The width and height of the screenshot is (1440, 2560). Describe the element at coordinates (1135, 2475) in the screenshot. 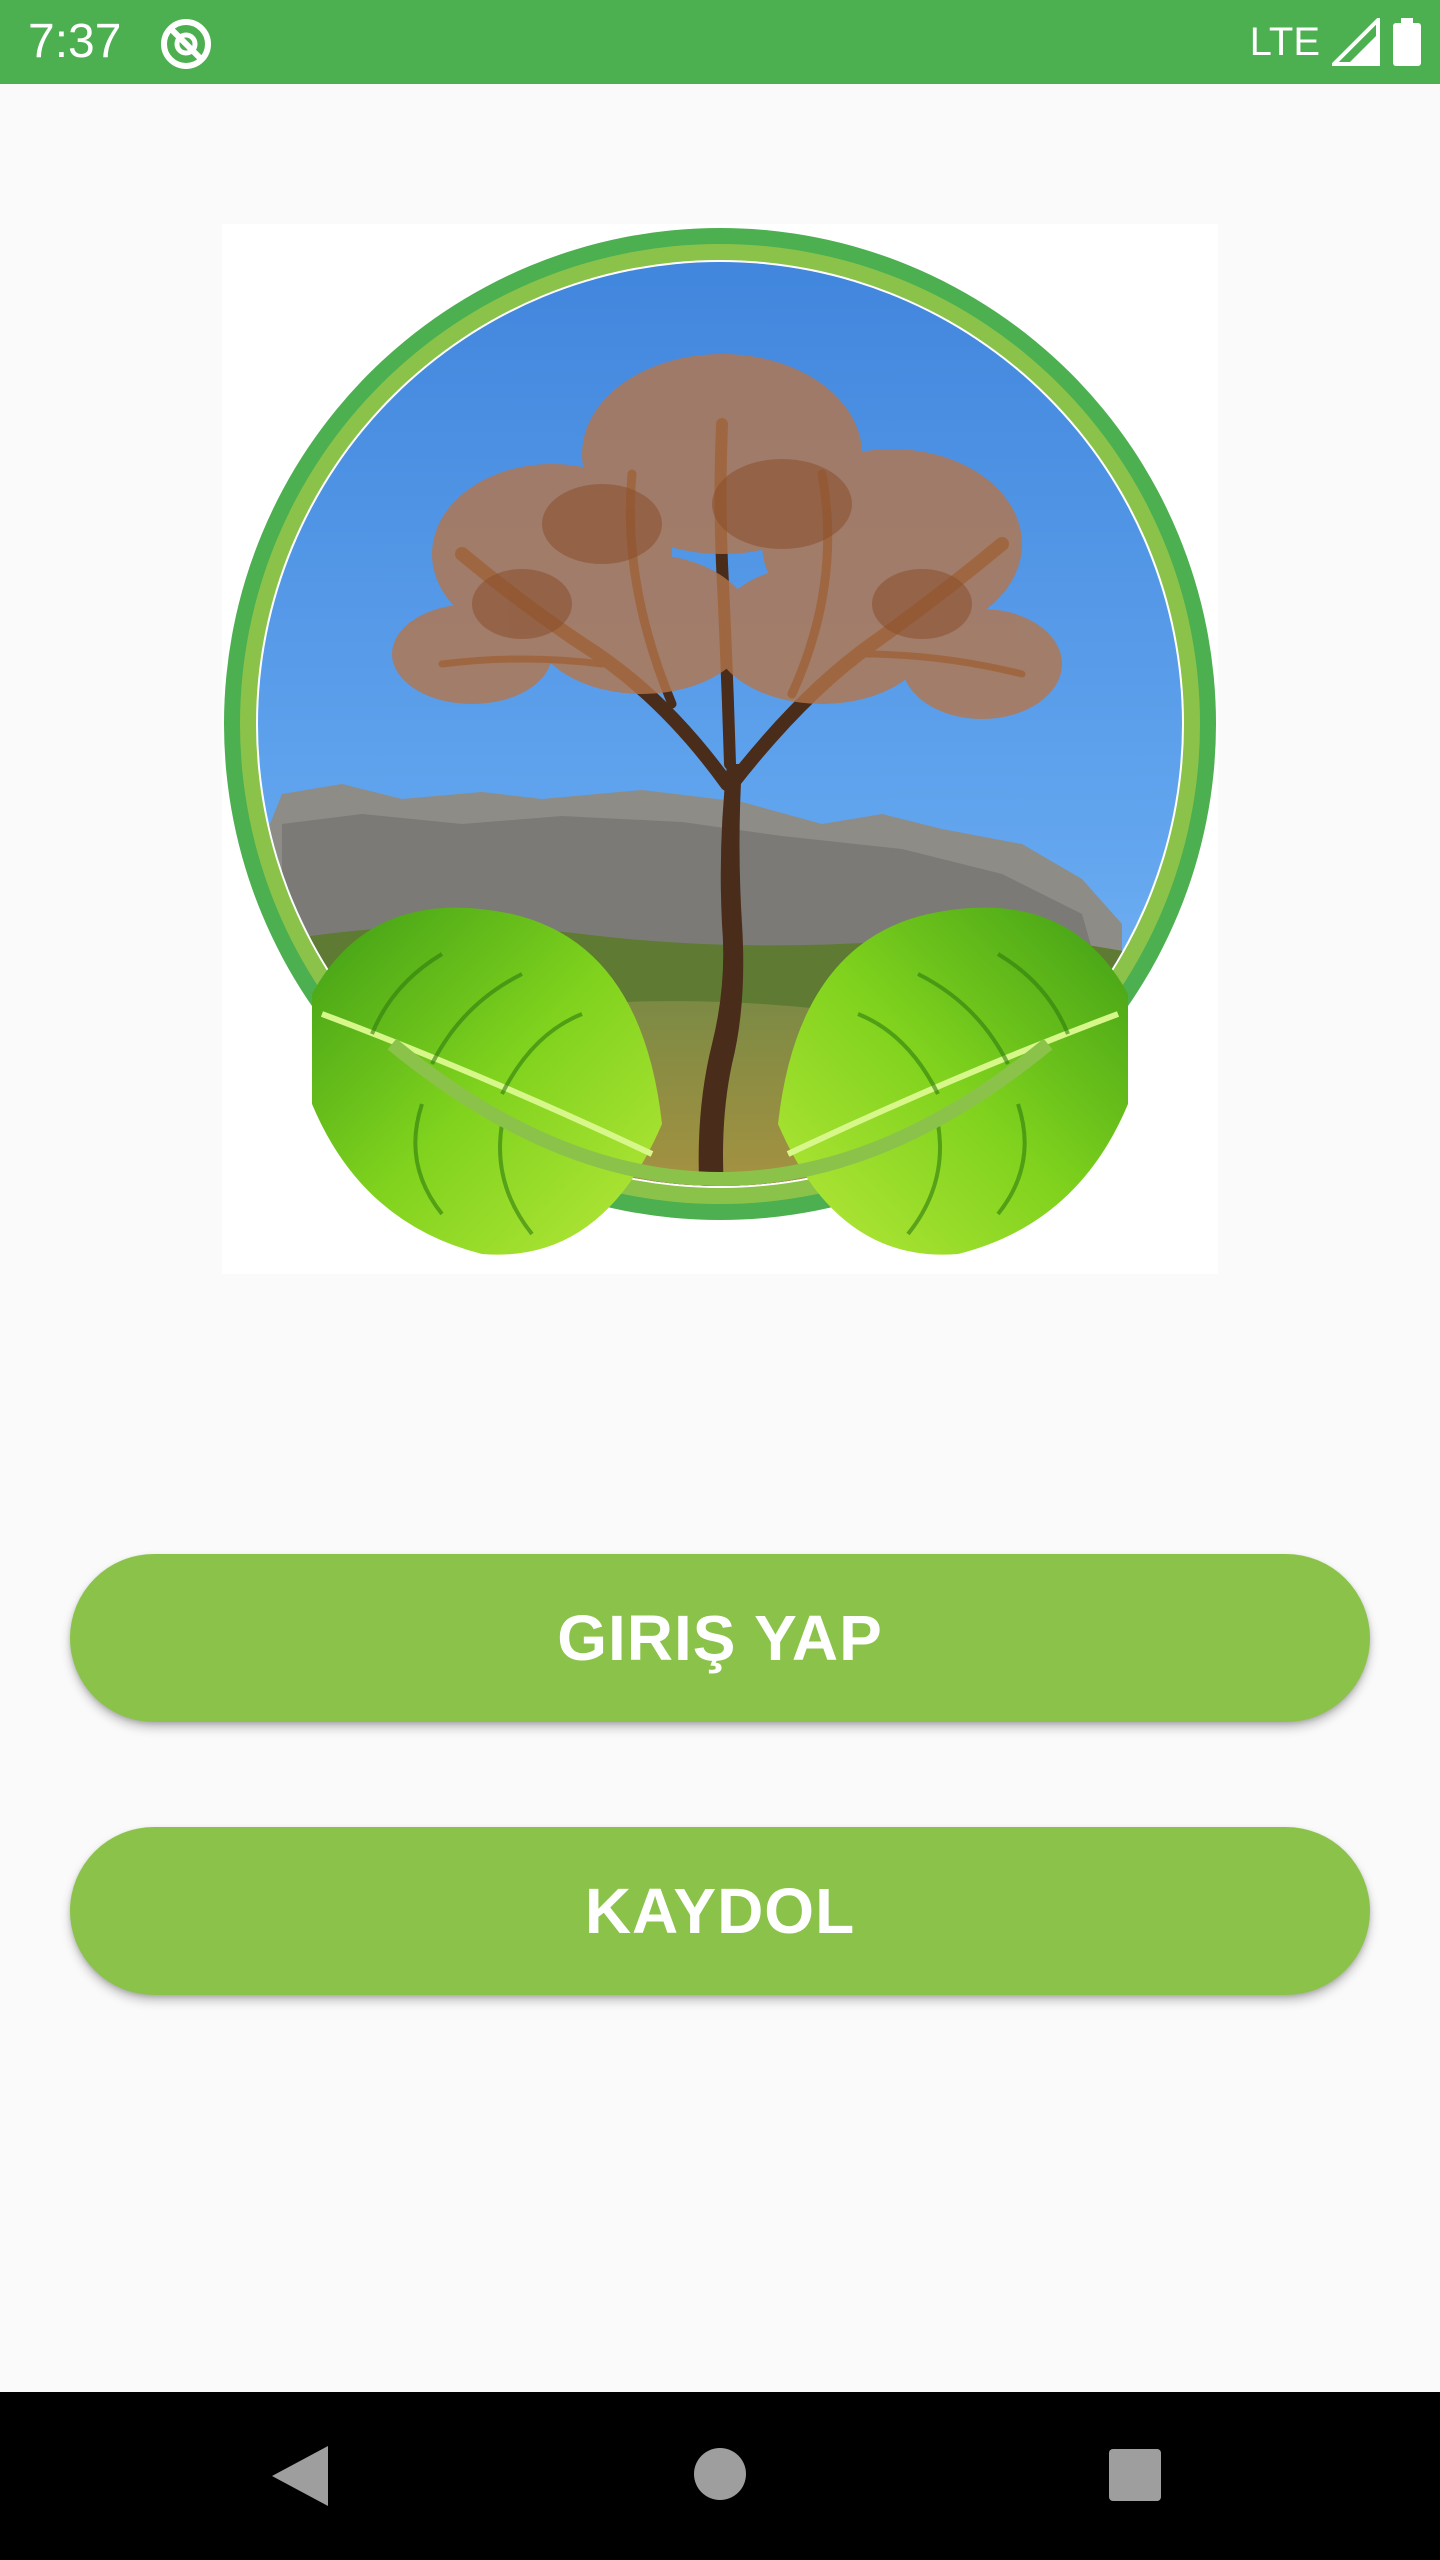

I see `recents-icon` at that location.